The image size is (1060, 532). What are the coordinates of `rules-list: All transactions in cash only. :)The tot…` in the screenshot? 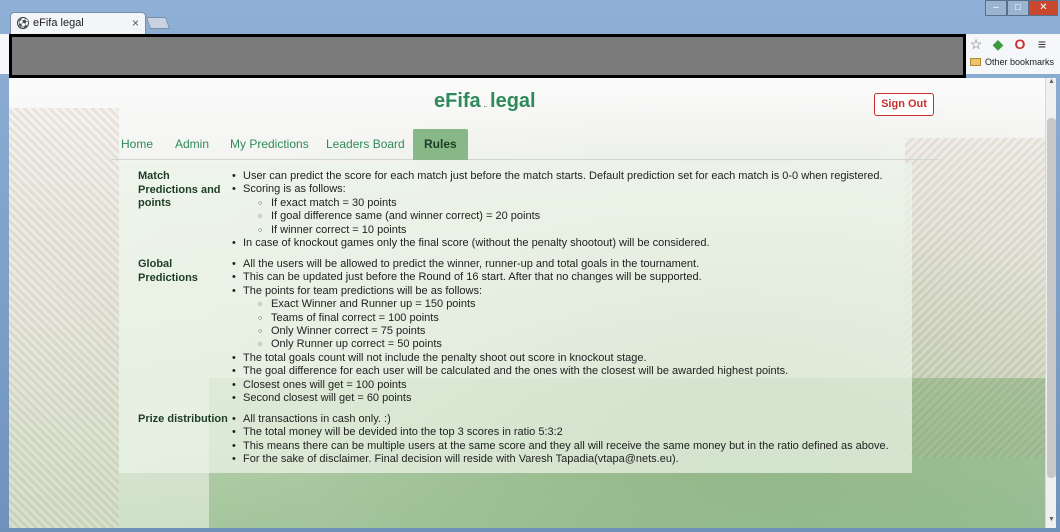 It's located at (560, 440).